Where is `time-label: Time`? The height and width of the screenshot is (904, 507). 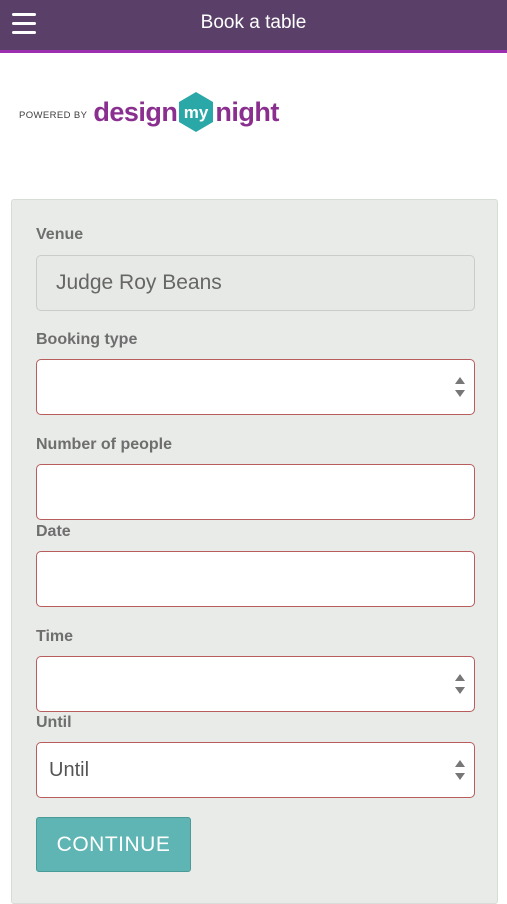
time-label: Time is located at coordinates (55, 636).